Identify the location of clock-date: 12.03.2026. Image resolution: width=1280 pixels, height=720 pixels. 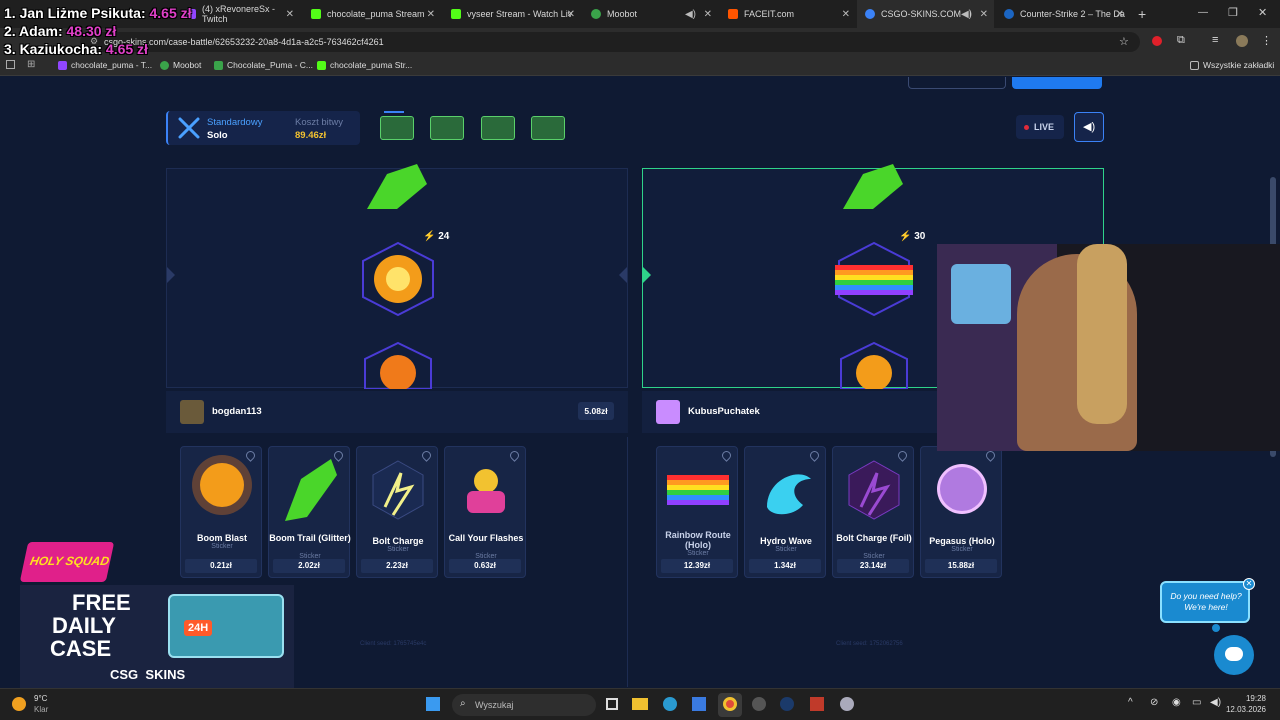
(1242, 709).